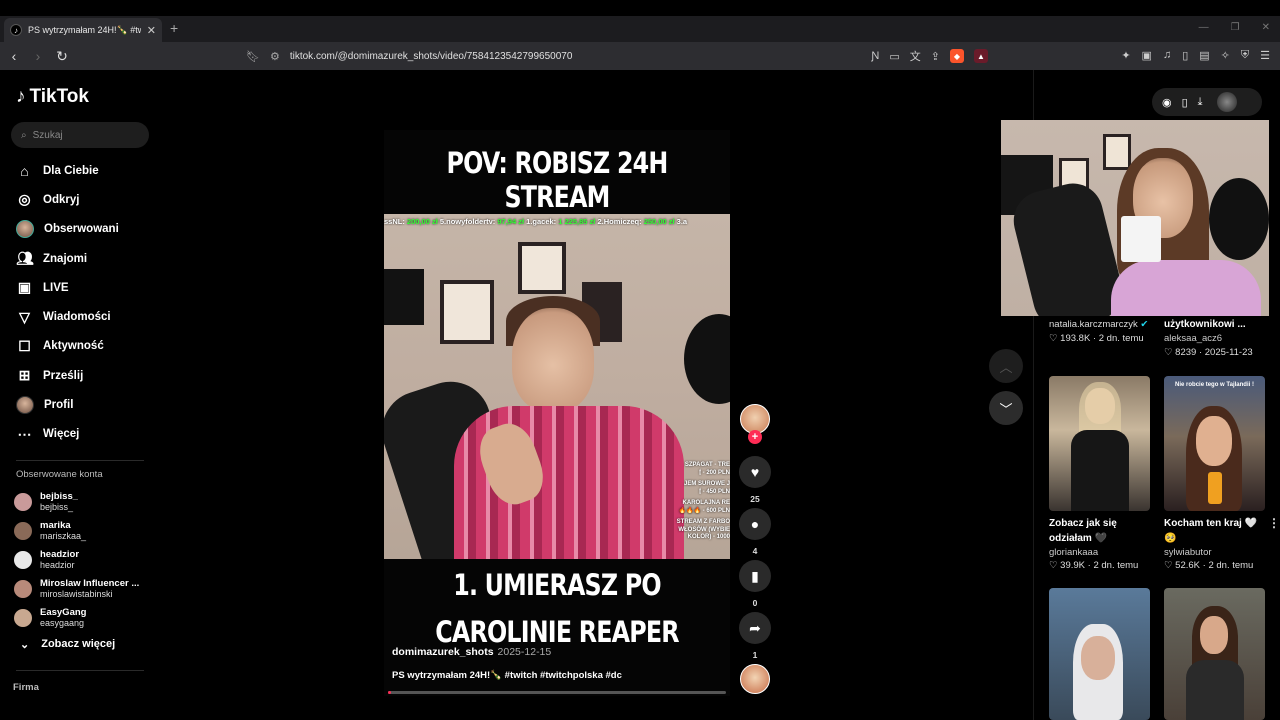 This screenshot has height=720, width=1280. Describe the element at coordinates (1135, 218) in the screenshot. I see `picture-in-picture-video` at that location.